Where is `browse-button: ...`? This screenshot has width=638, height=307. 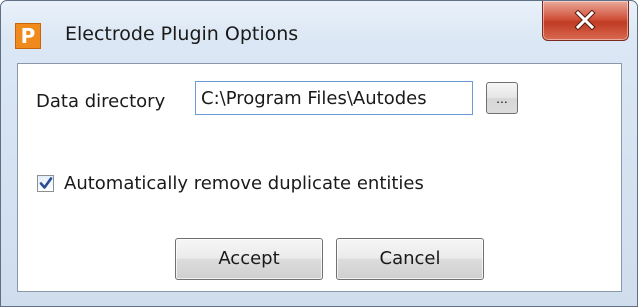 browse-button: ... is located at coordinates (502, 98).